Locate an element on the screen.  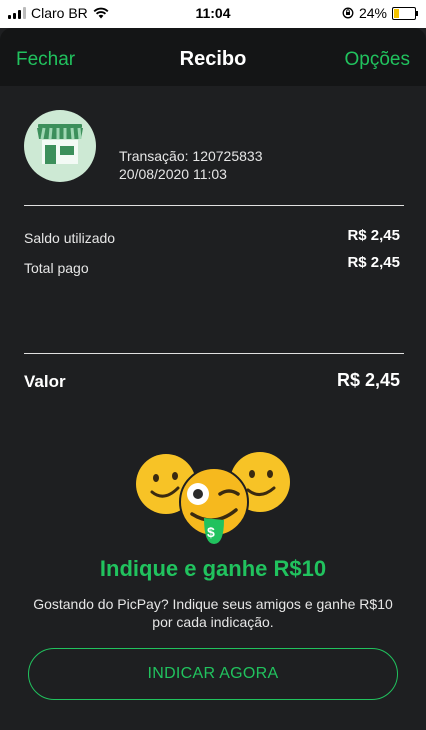
nav-bar: Fechar Recibo Opções is located at coordinates (213, 57).